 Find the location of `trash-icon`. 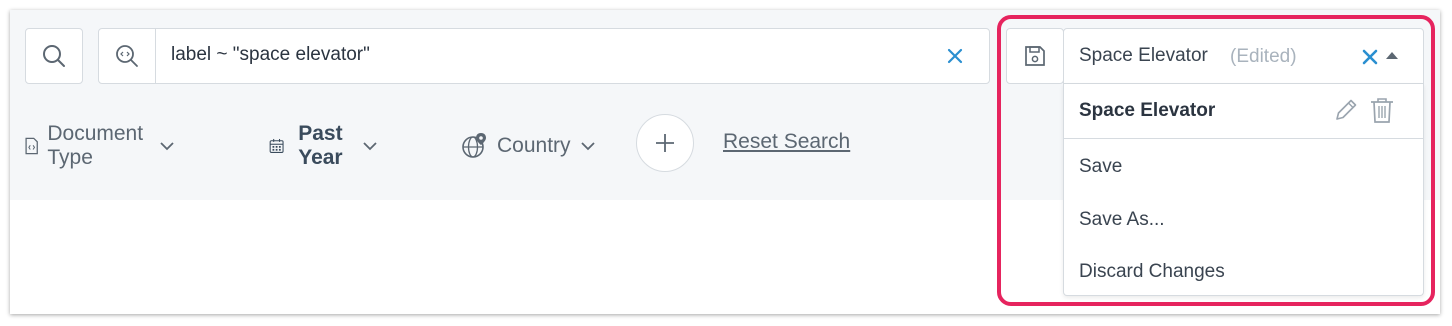

trash-icon is located at coordinates (1382, 110).